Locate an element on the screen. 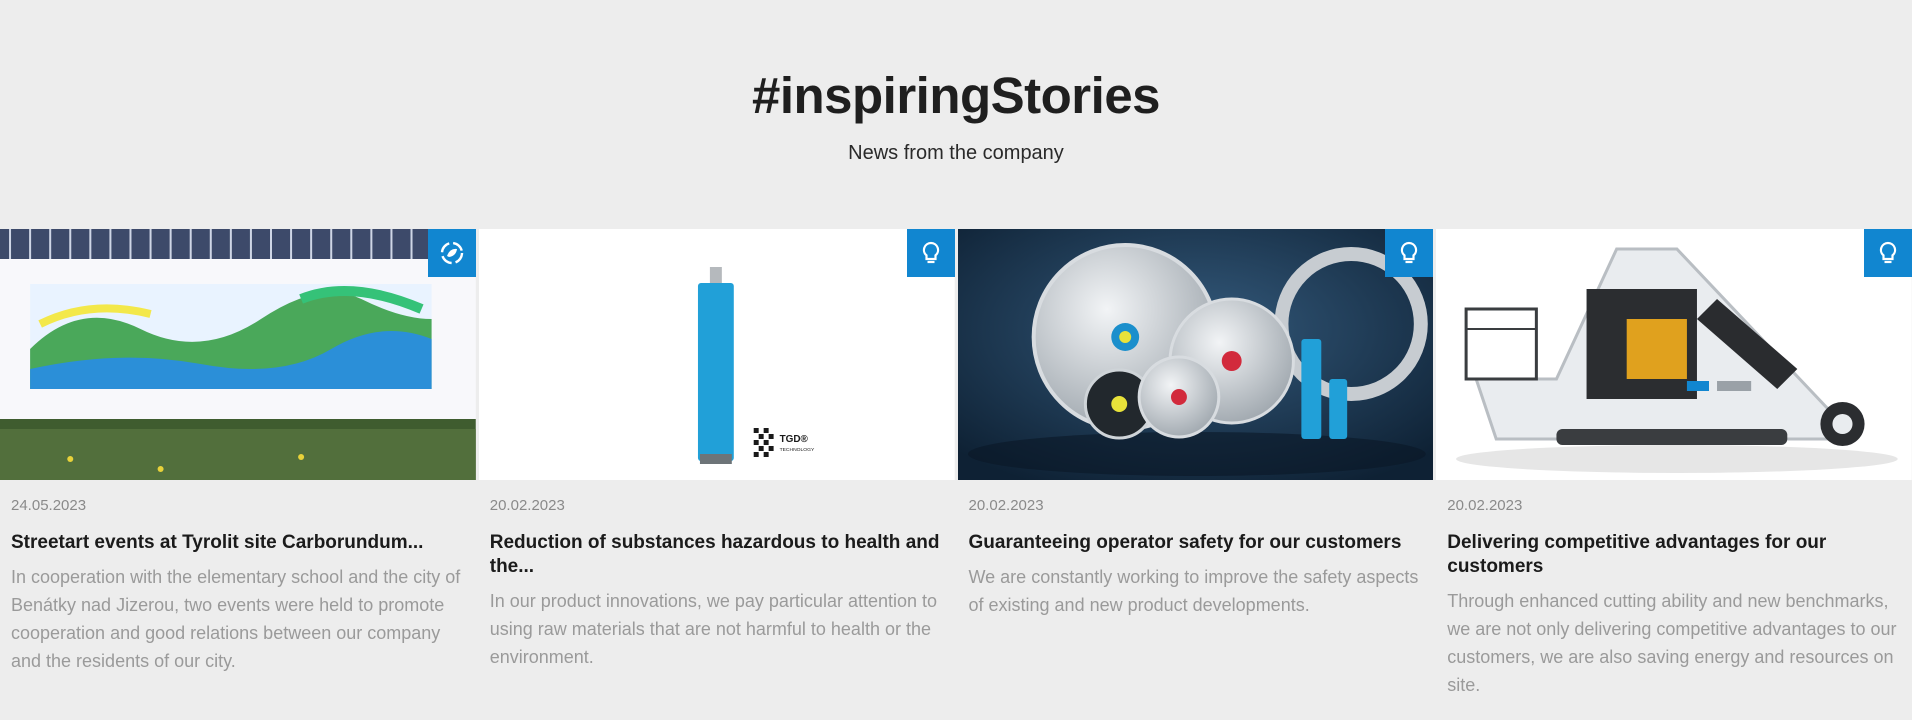 The height and width of the screenshot is (720, 1912). page-title: #inspiringStories is located at coordinates (956, 95).